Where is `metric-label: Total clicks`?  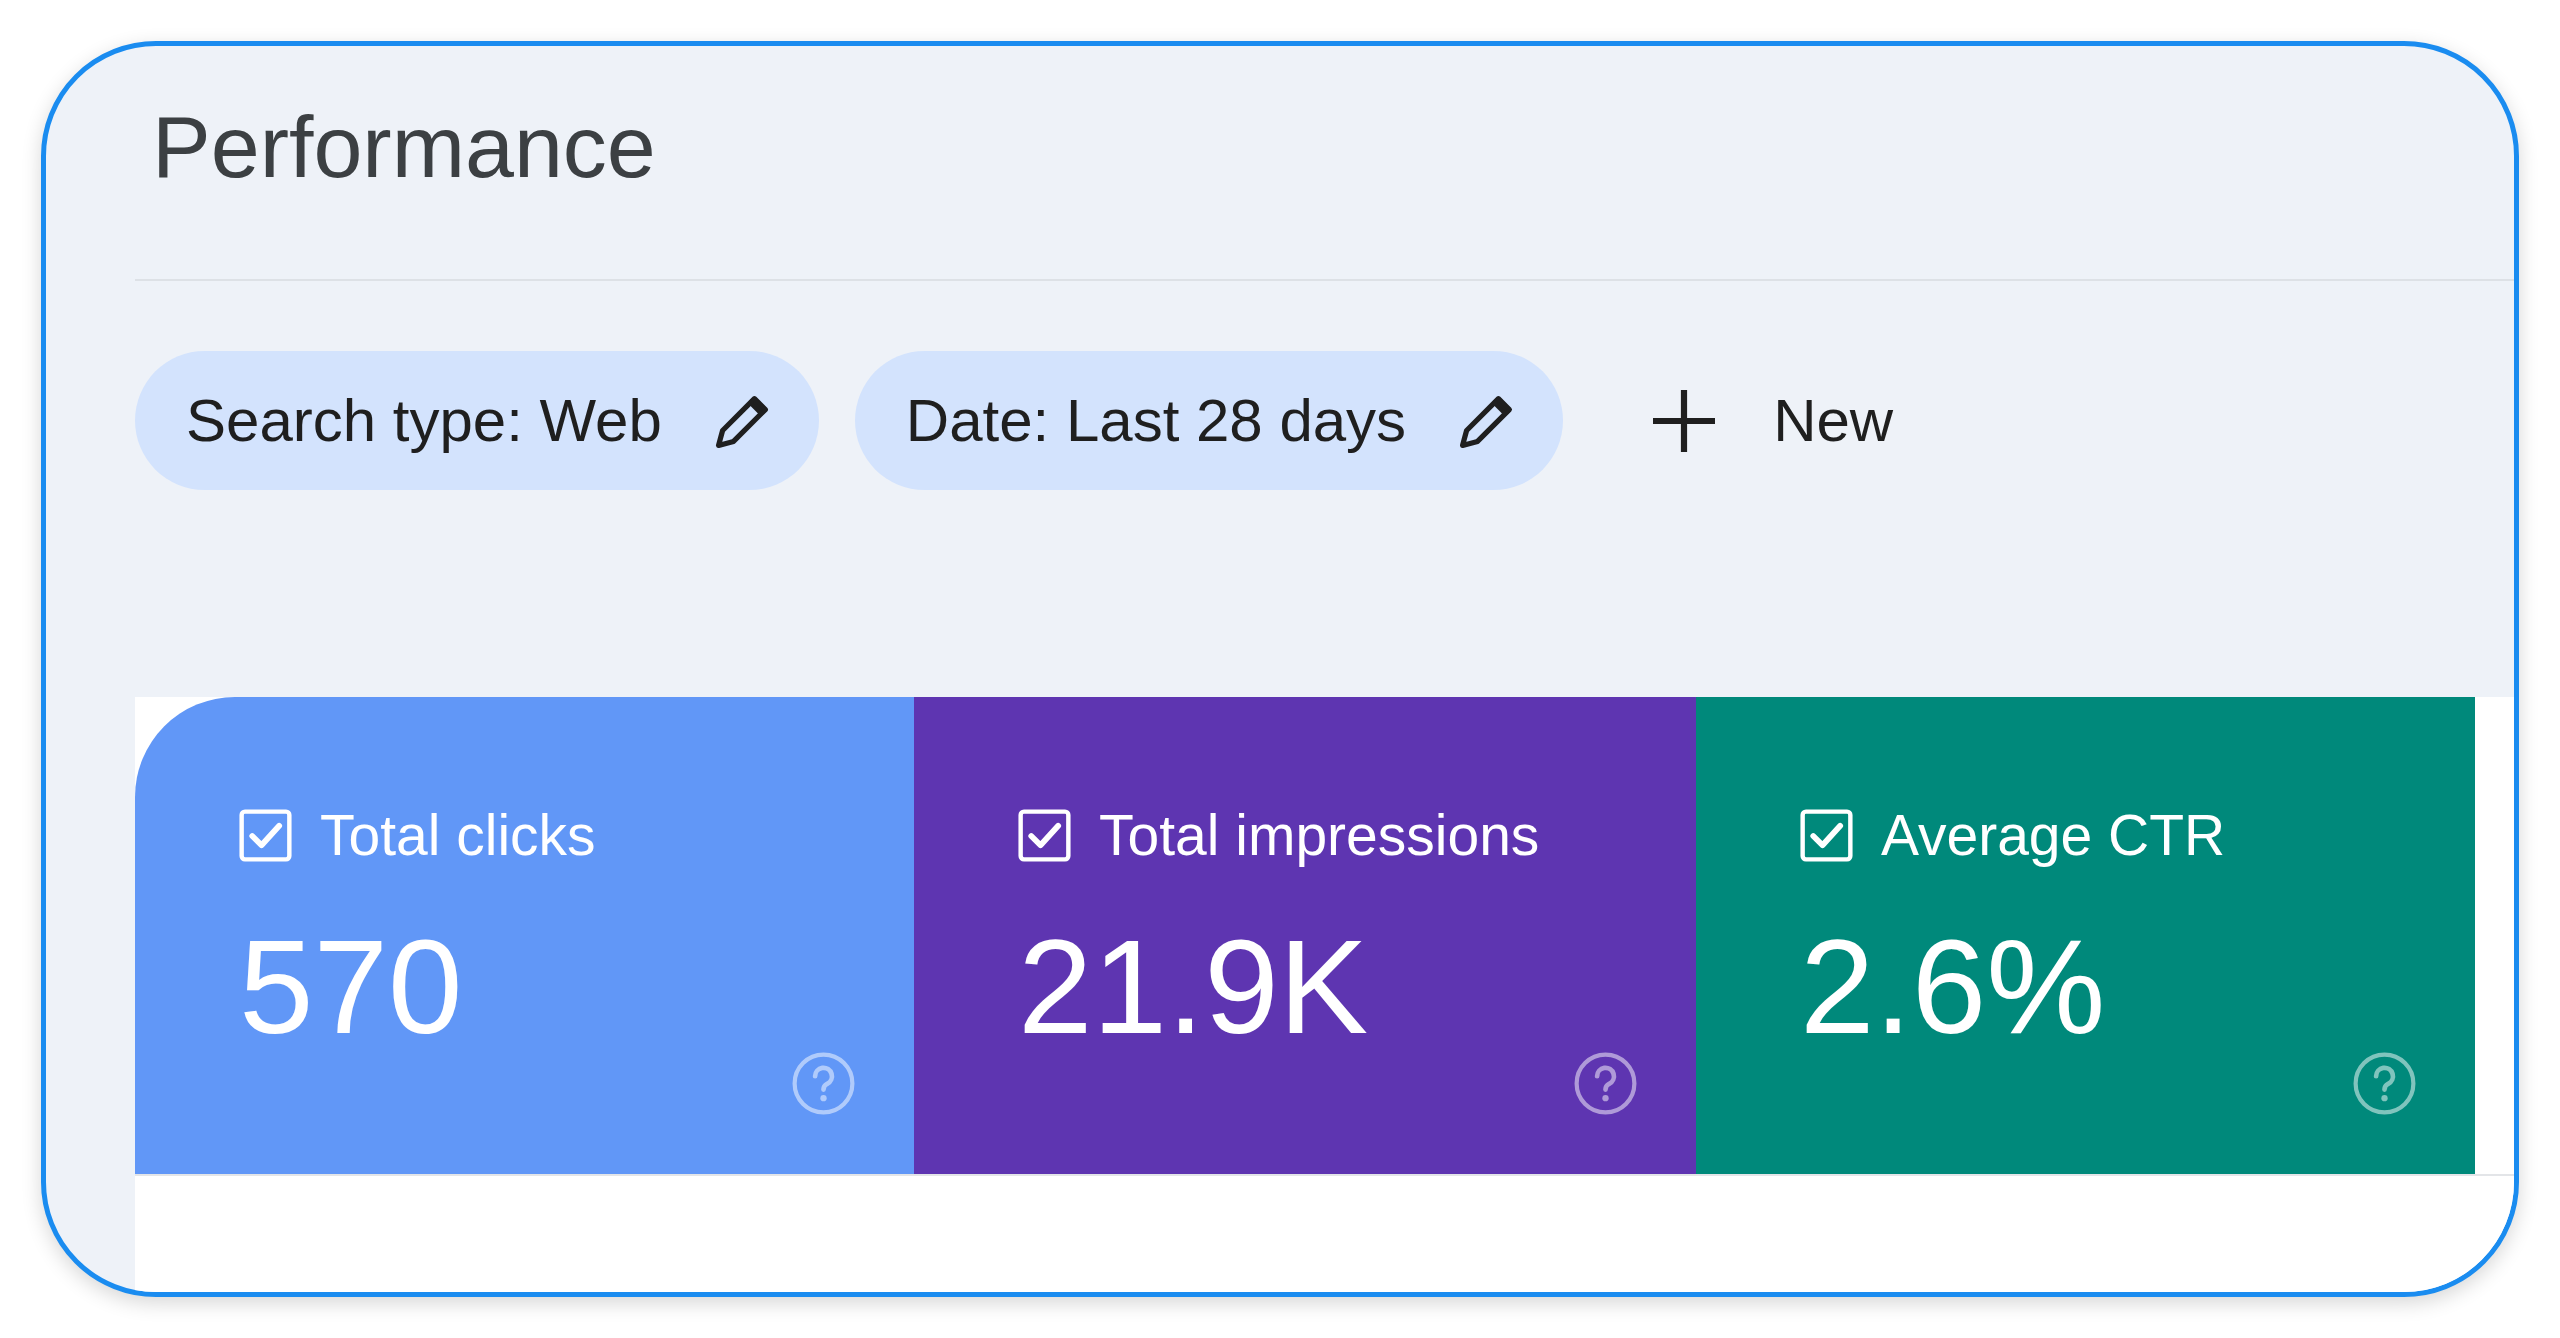 metric-label: Total clicks is located at coordinates (458, 835).